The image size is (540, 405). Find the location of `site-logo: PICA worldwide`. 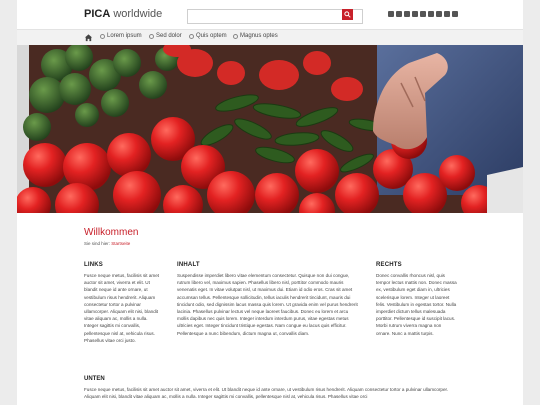

site-logo: PICA worldwide is located at coordinates (123, 14).